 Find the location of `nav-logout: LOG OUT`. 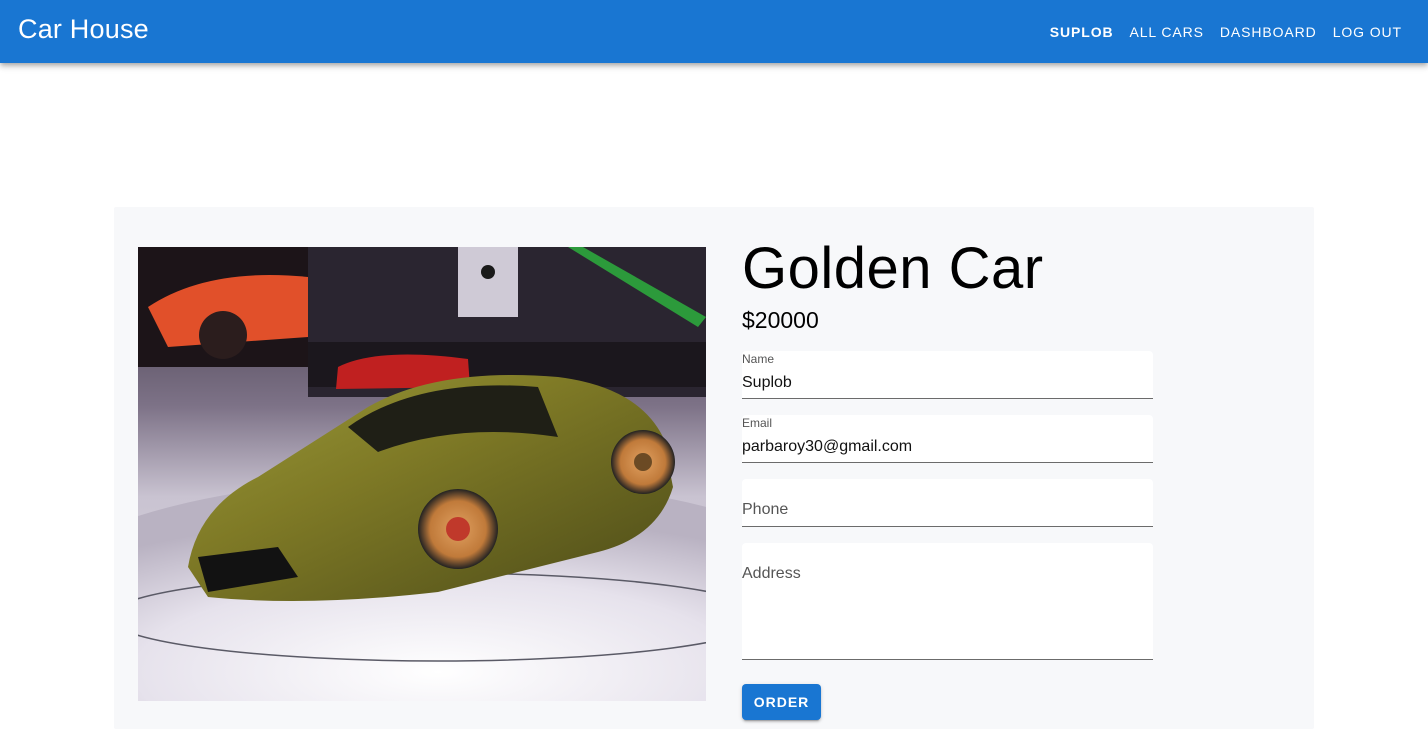

nav-logout: LOG OUT is located at coordinates (1367, 32).